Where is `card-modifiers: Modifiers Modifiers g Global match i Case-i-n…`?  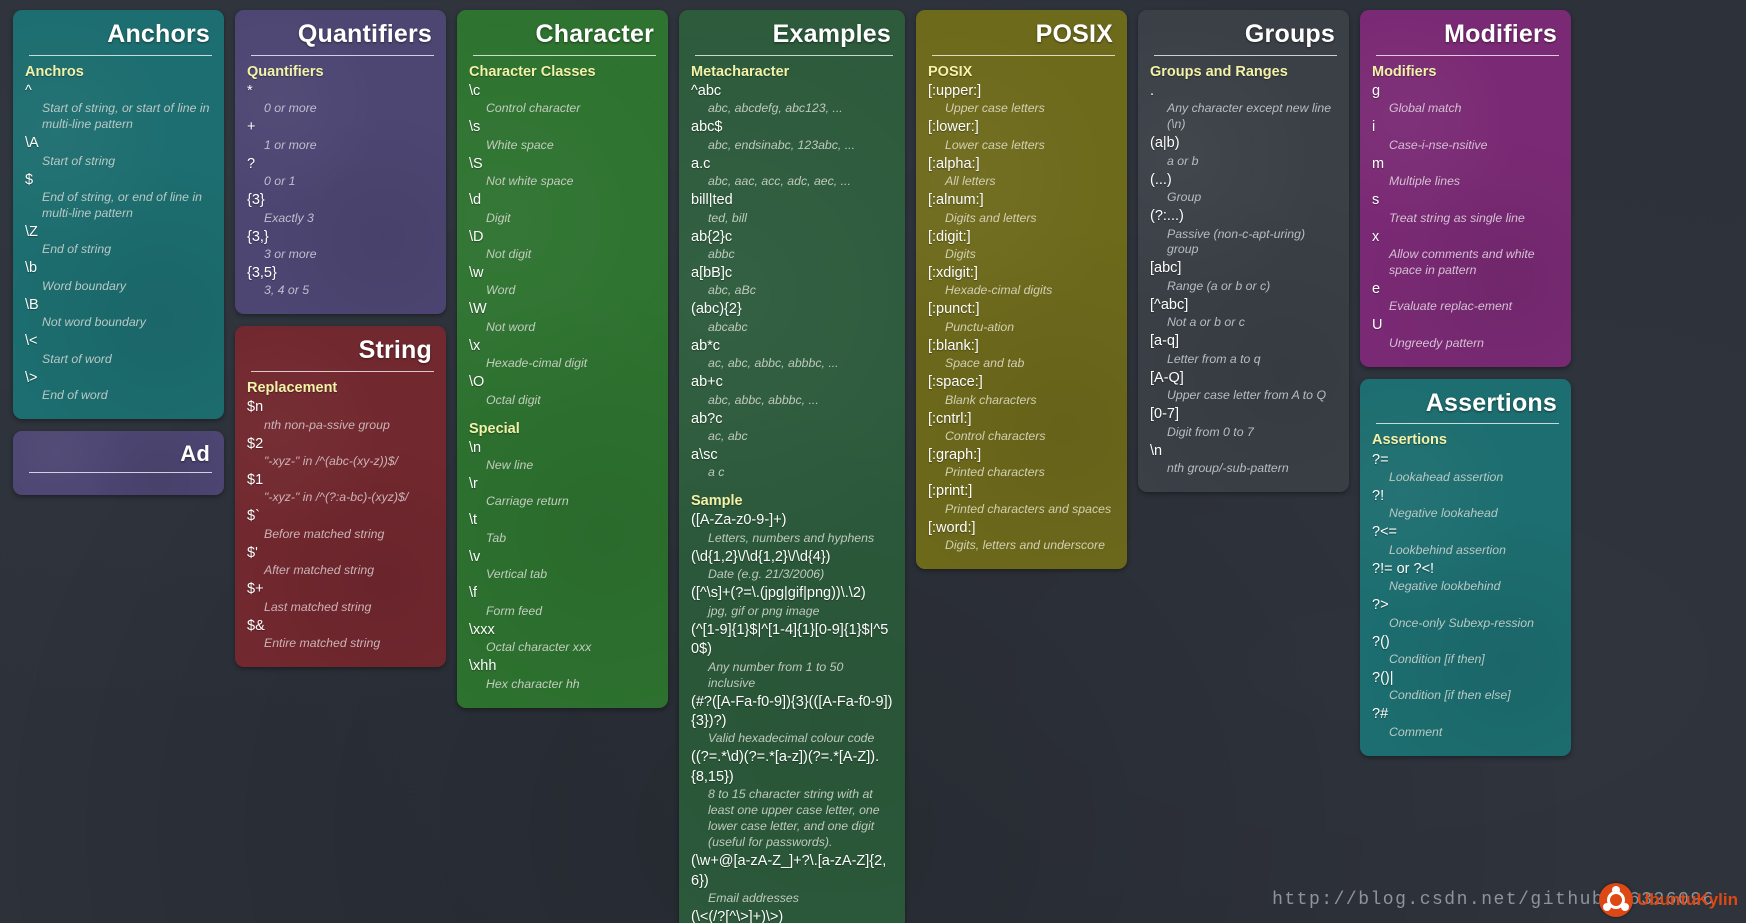
card-modifiers: Modifiers Modifiers g Global match i Case-i-n… is located at coordinates (1465, 188).